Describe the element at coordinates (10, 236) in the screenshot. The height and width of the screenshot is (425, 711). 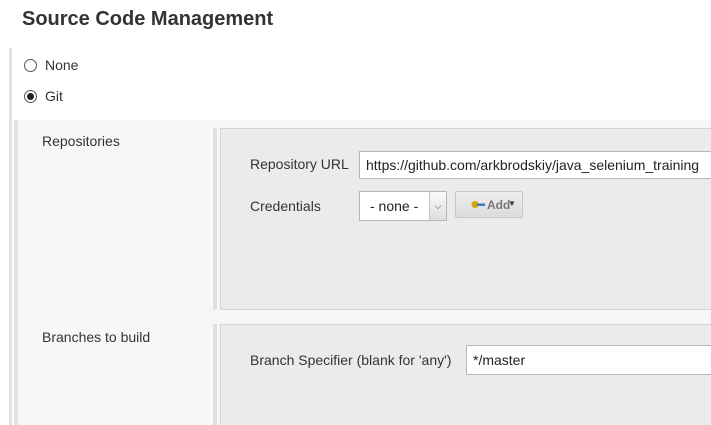
I see `section-indent-bar` at that location.